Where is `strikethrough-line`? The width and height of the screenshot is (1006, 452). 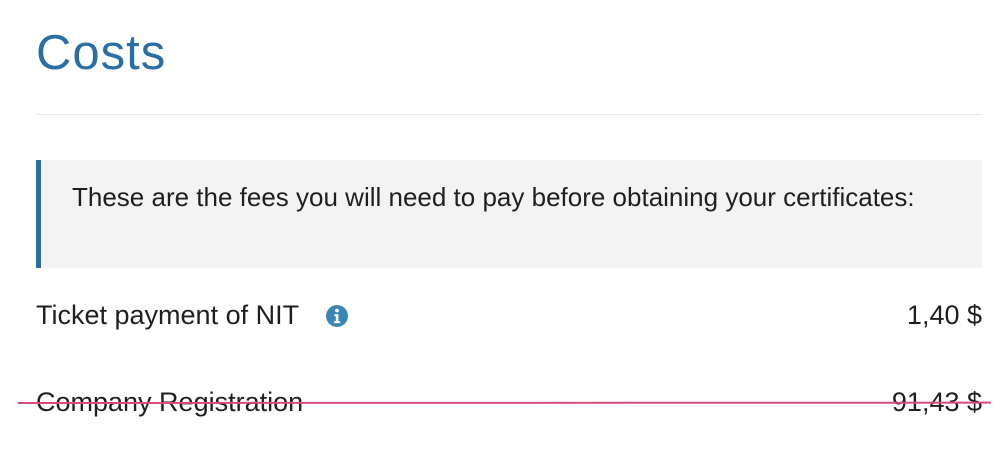
strikethrough-line is located at coordinates (504, 402).